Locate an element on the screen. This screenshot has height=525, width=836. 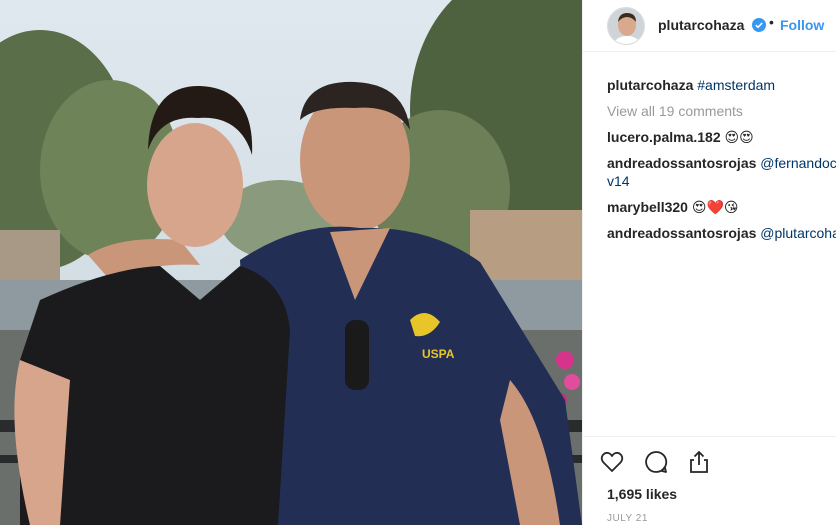
verified-badge-icon is located at coordinates (759, 25).